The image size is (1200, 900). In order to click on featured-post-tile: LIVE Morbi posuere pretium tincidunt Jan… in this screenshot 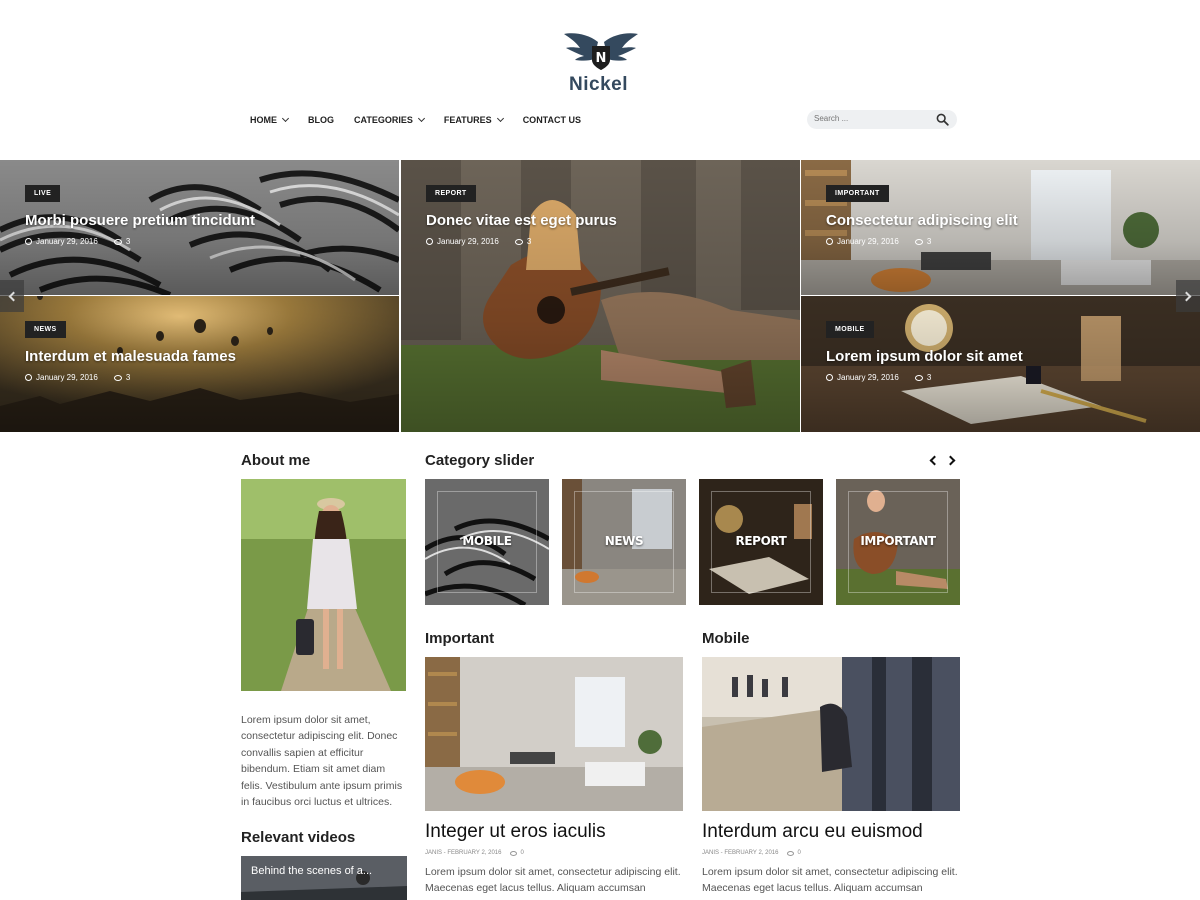, I will do `click(199, 227)`.